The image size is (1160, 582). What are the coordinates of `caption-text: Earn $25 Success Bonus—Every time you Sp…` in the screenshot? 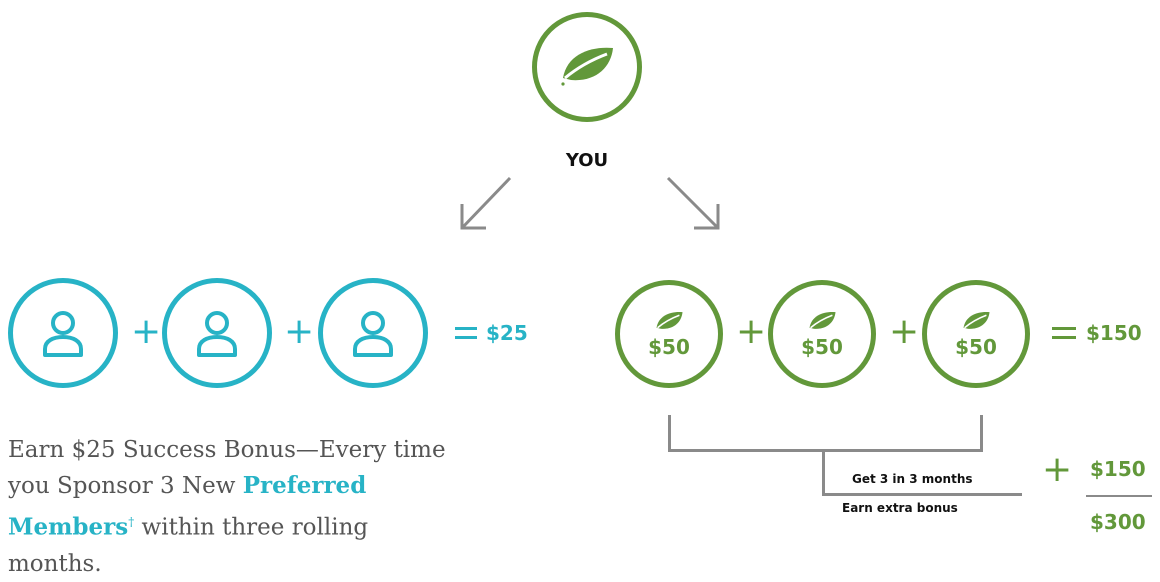 It's located at (227, 468).